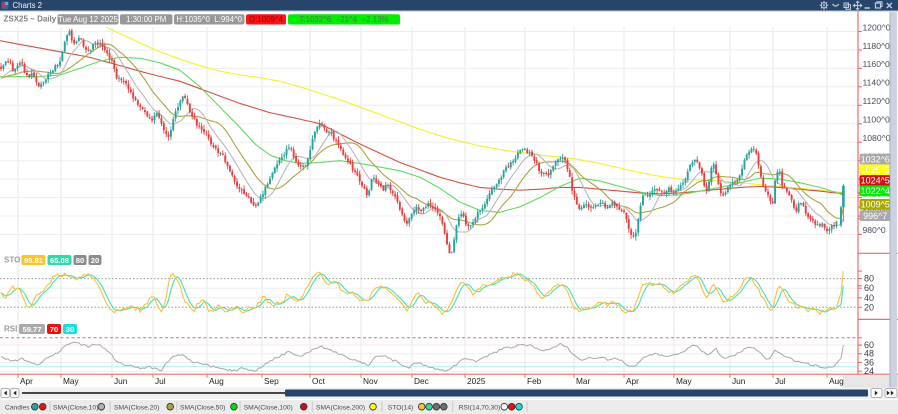  What do you see at coordinates (17, 408) in the screenshot?
I see `svg-text: Candles` at bounding box center [17, 408].